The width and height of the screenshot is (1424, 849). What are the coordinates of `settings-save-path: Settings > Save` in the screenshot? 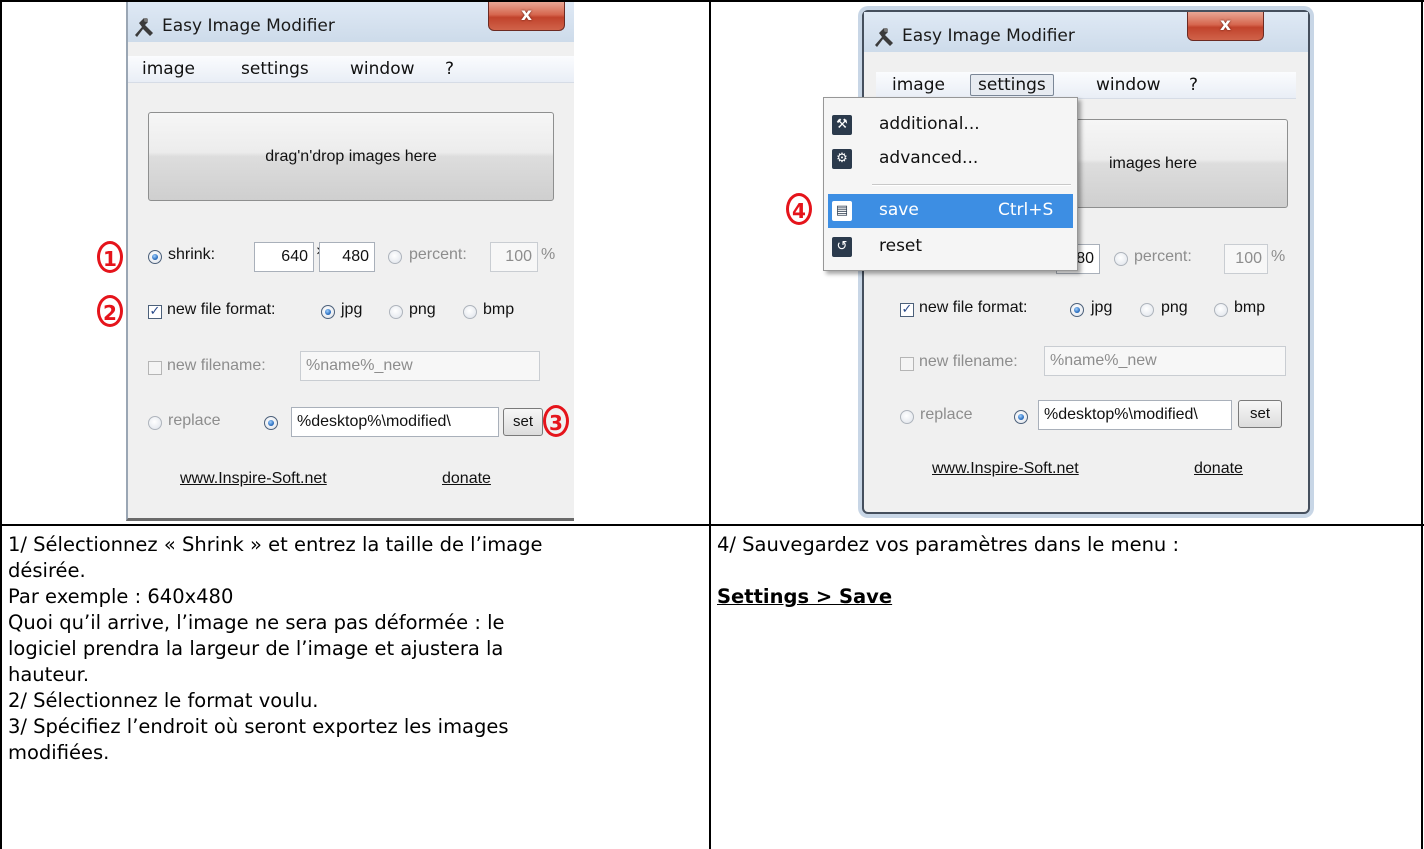 It's located at (805, 596).